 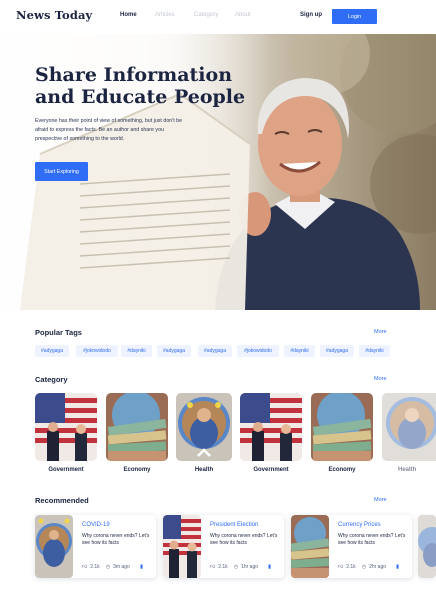 I want to click on nav-category: Category, so click(x=206, y=15).